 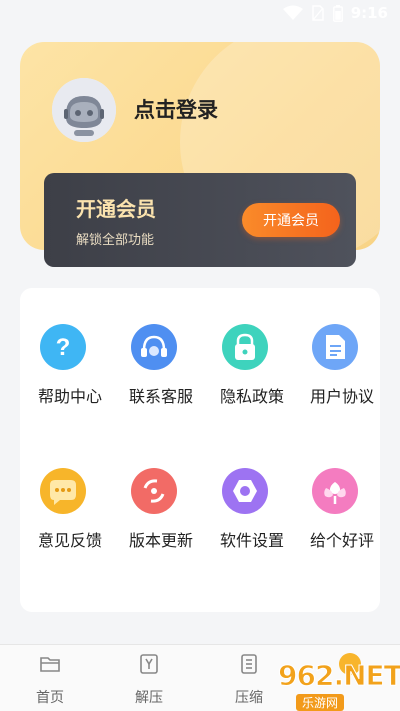 I want to click on vip-card: 开通会员 解锁全部功能 开通会员, so click(x=200, y=220).